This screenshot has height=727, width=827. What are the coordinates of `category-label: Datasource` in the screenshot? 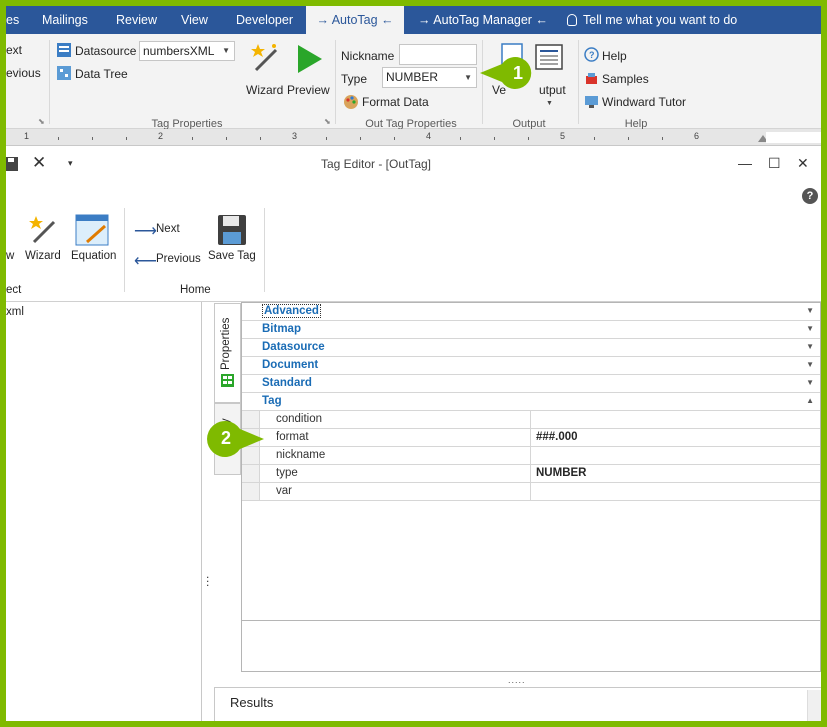 It's located at (293, 347).